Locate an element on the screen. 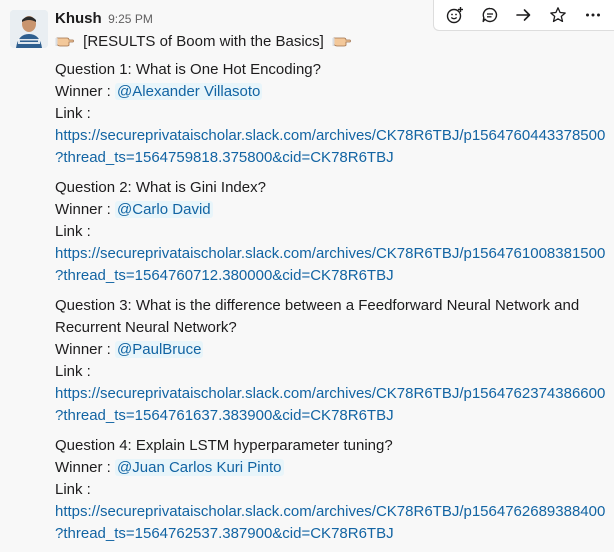 Image resolution: width=614 pixels, height=552 pixels. question-text-line2: Recurrent Neural Network? is located at coordinates (146, 327).